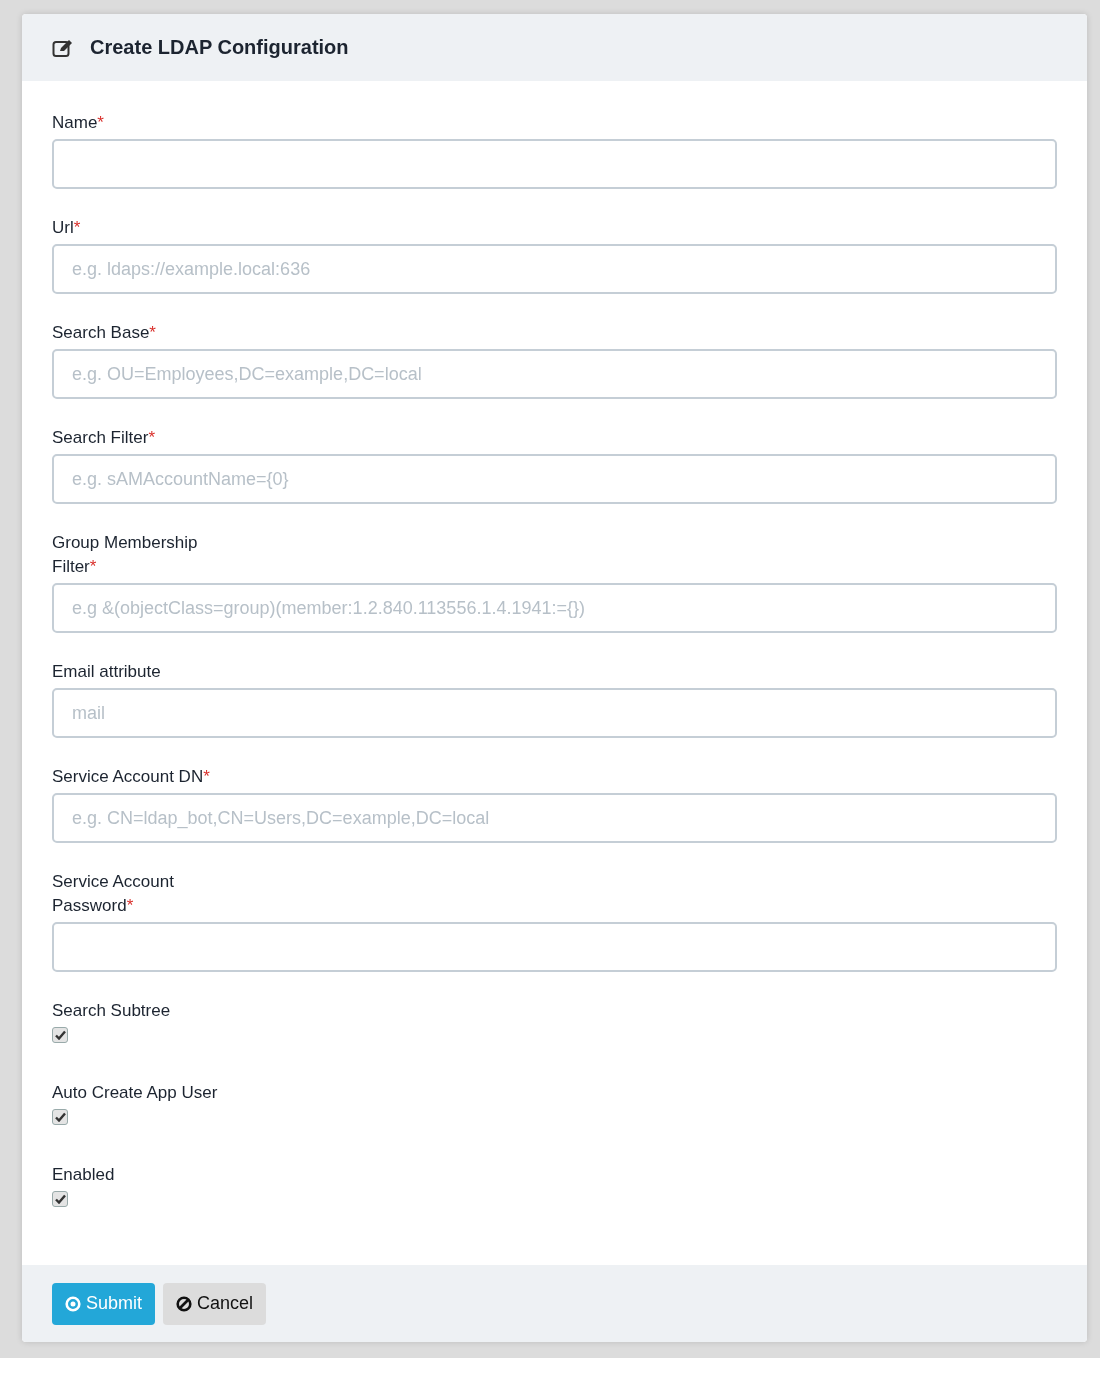 This screenshot has height=1386, width=1100. Describe the element at coordinates (113, 894) in the screenshot. I see `field-label: Service Account Password*` at that location.